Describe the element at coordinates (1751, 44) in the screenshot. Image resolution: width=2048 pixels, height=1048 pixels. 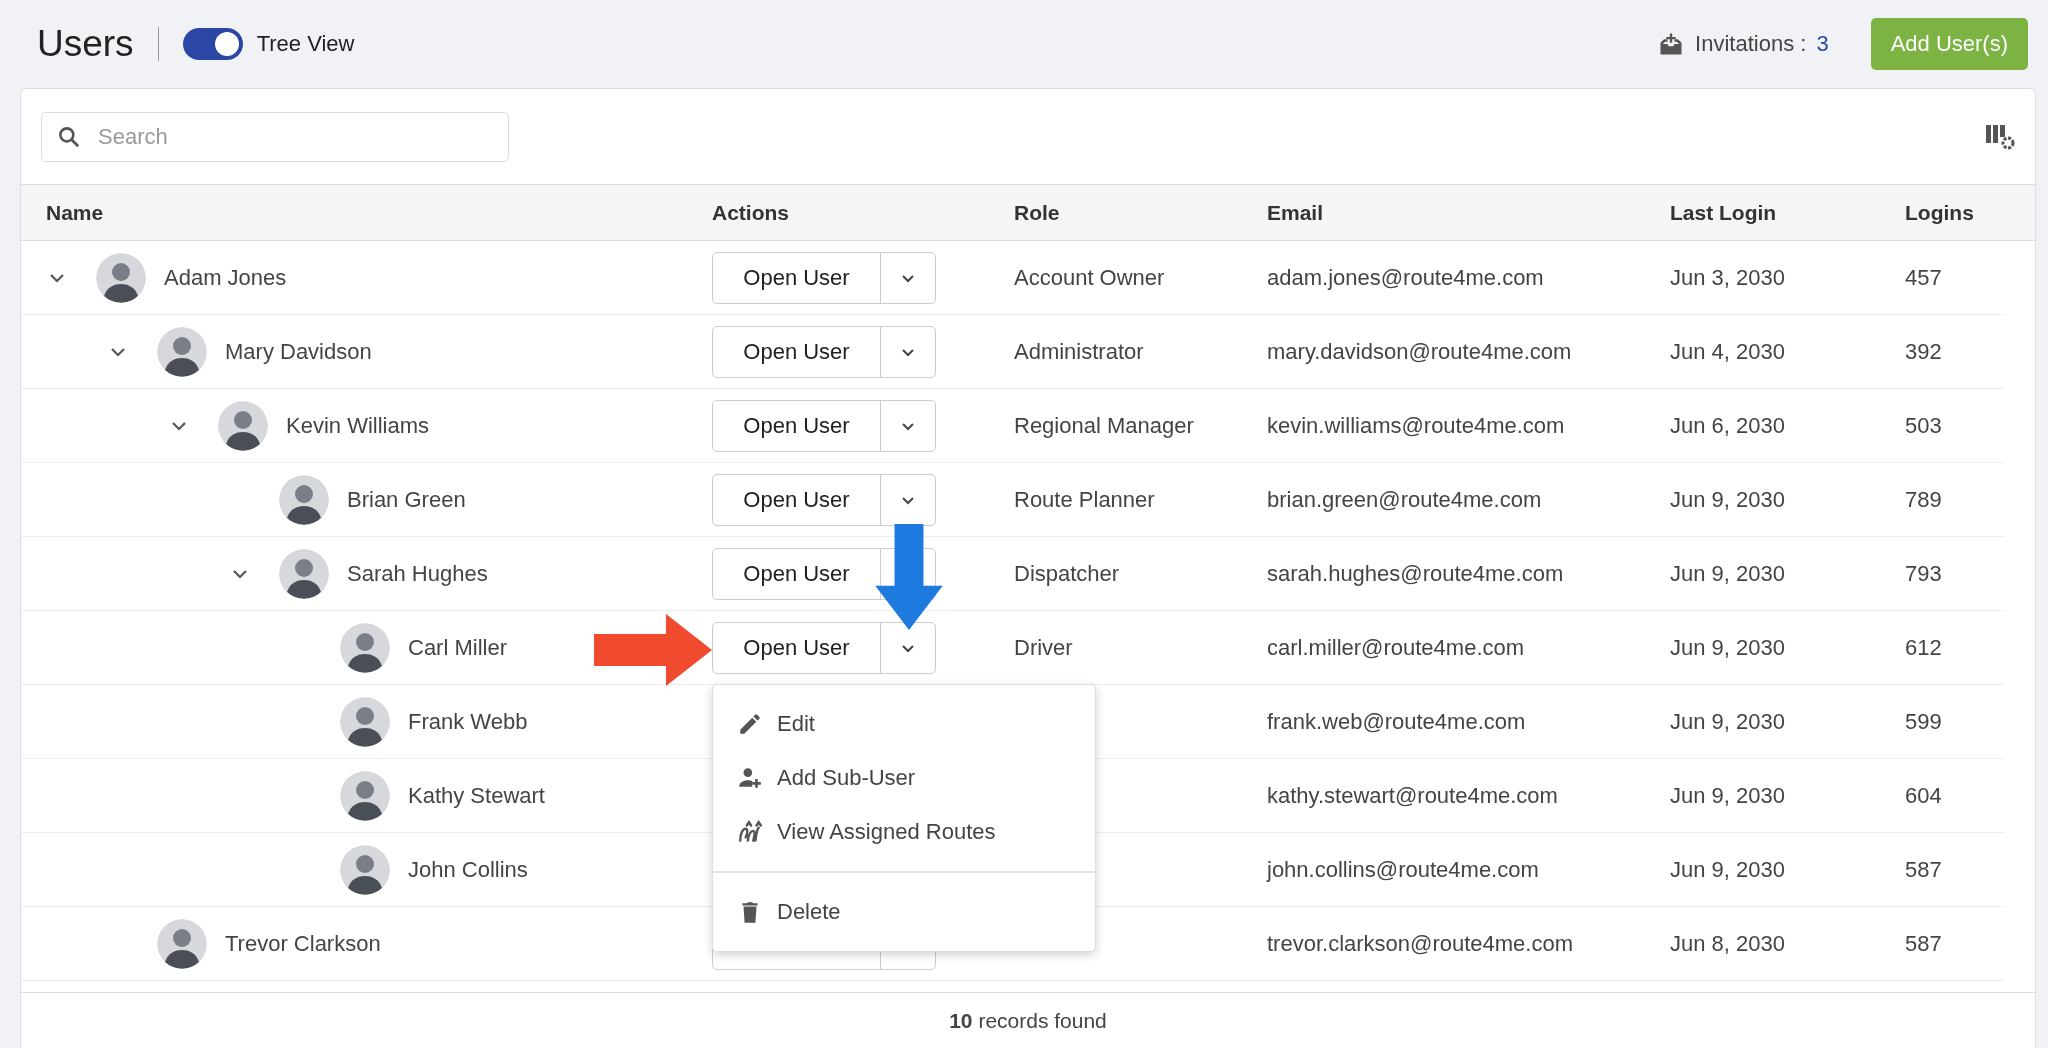
I see `invitations-label: Invitations :` at that location.